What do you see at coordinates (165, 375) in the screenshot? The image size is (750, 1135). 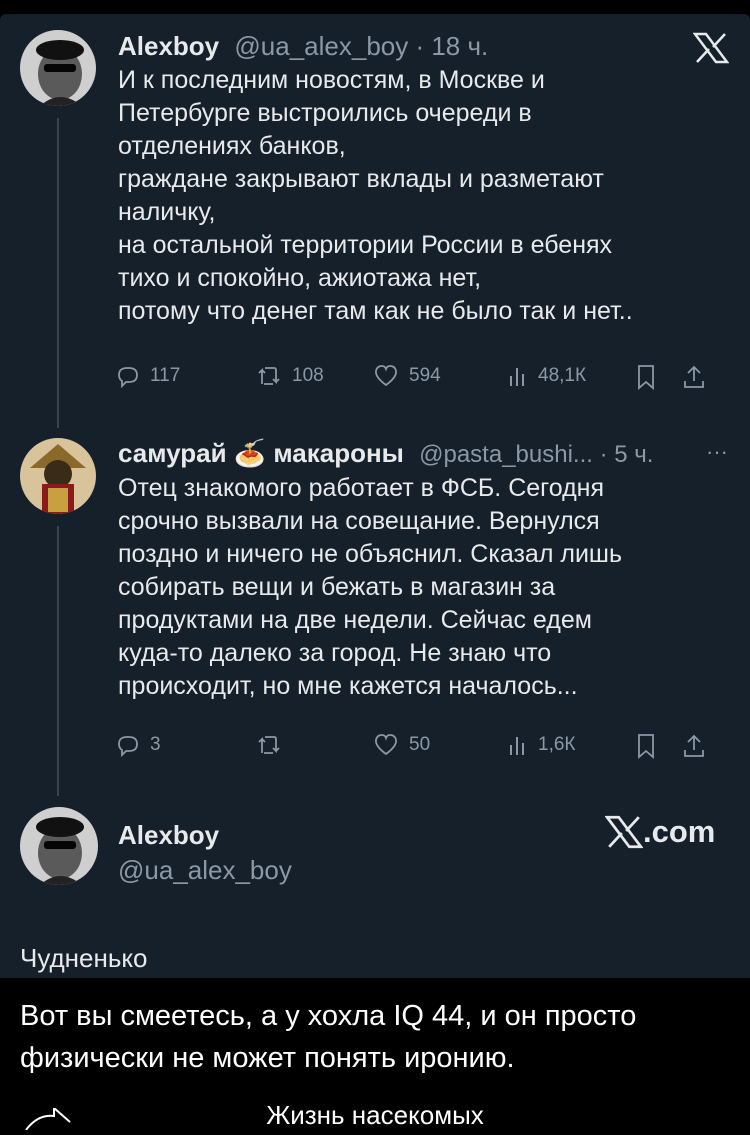 I see `reply-count: 117` at bounding box center [165, 375].